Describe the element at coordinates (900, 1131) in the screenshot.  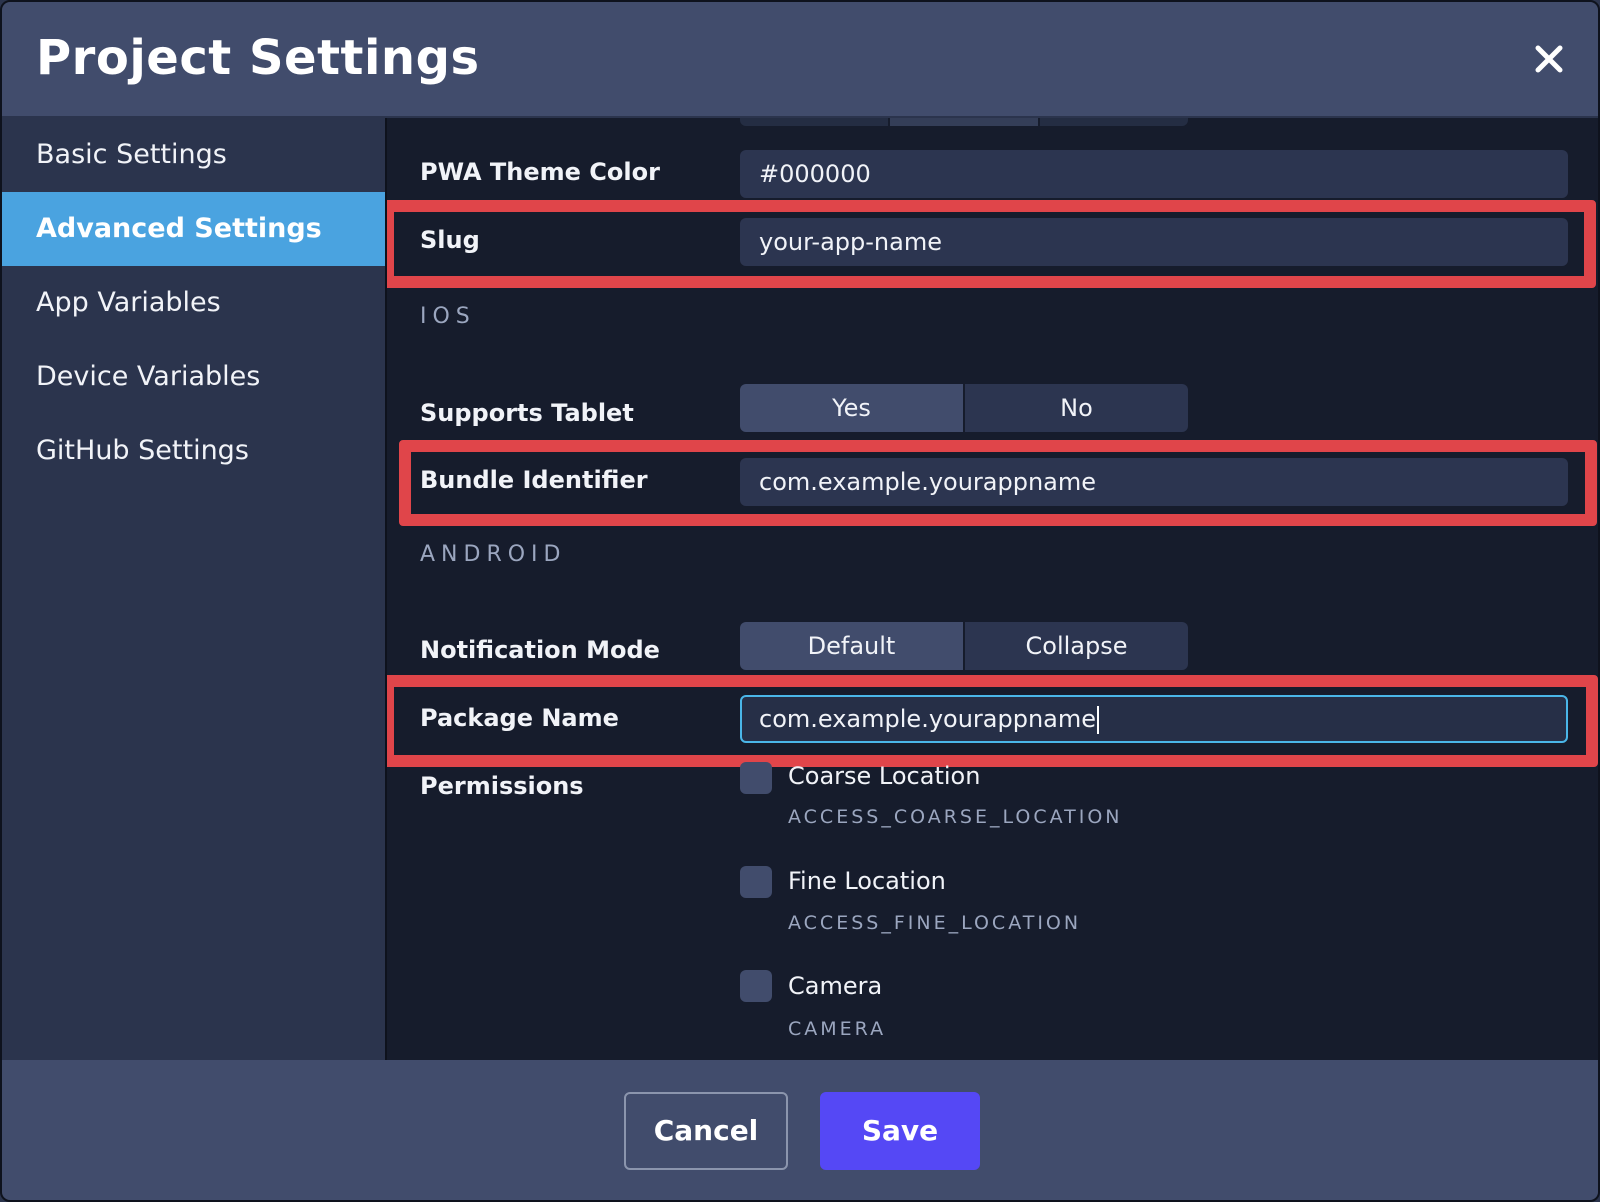
I see `save-button: Save` at that location.